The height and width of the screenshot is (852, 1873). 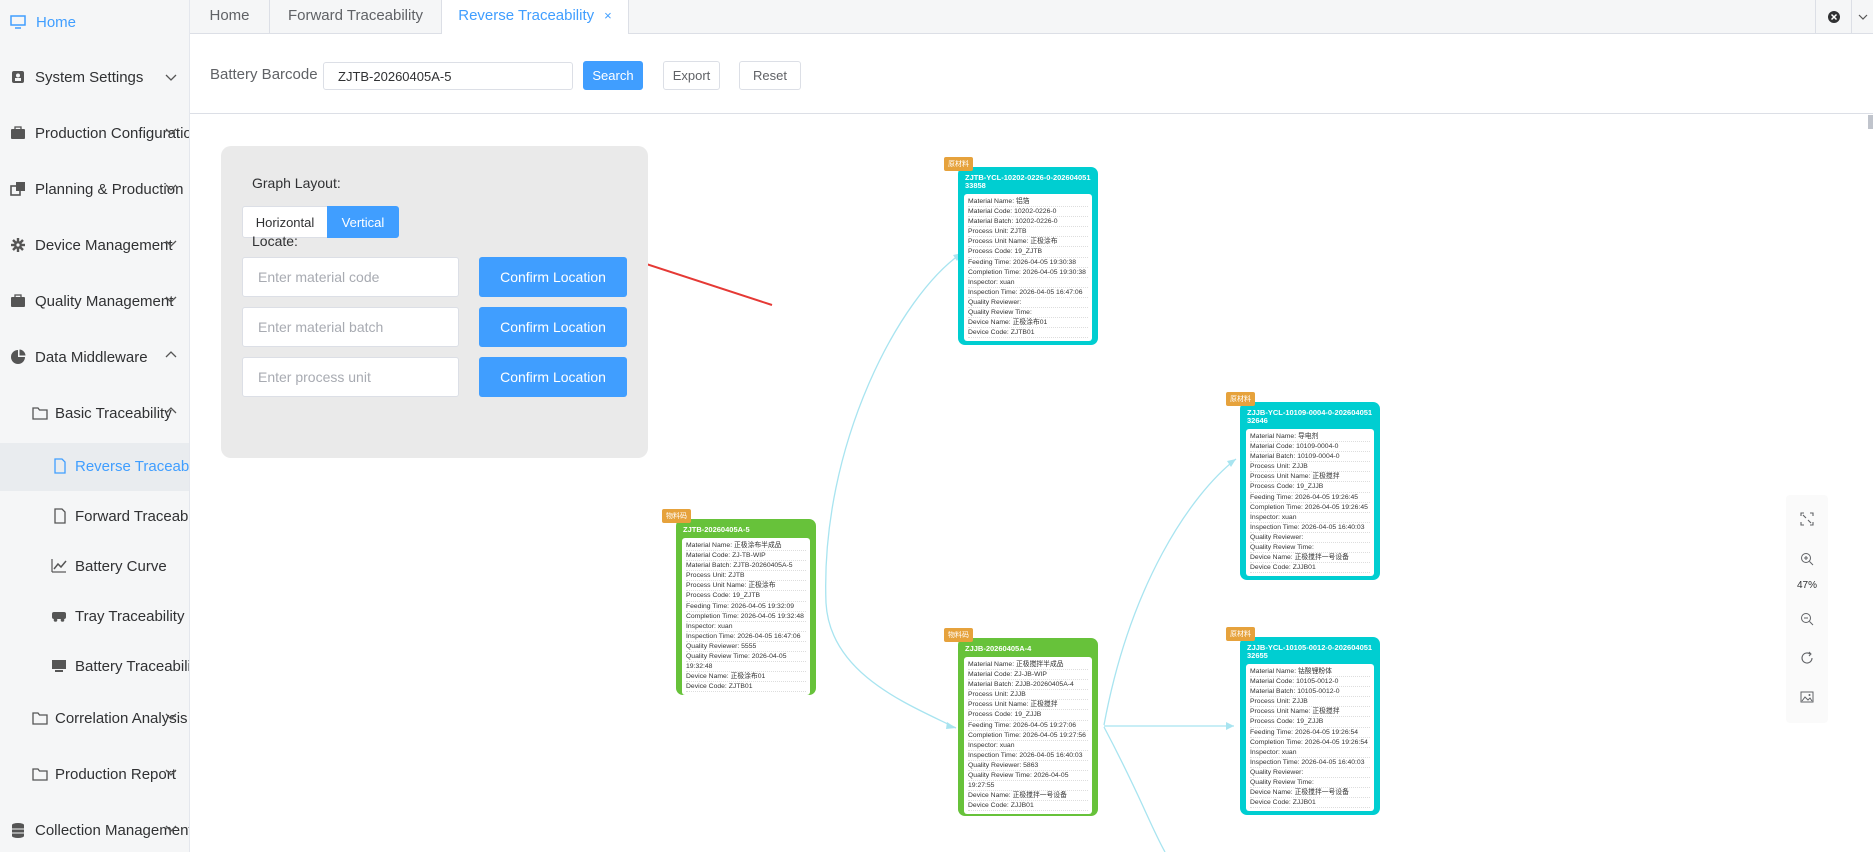 I want to click on sidebar-item-battery-curve: Battery Curve, so click(x=94, y=567).